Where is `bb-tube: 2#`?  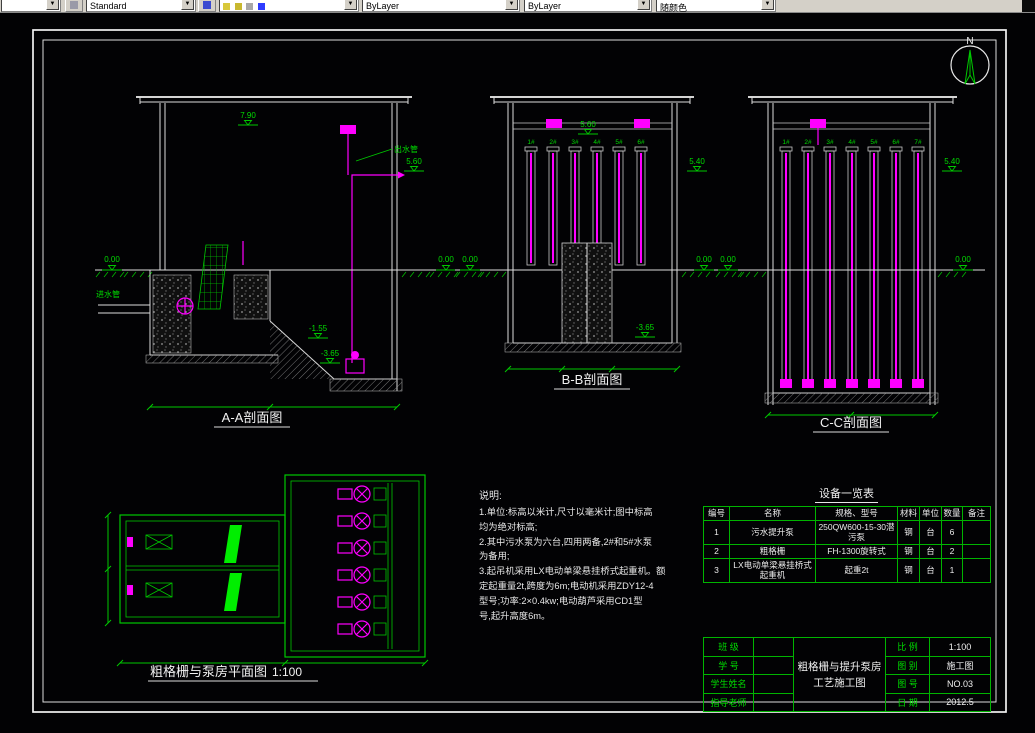
bb-tube: 2# is located at coordinates (553, 202).